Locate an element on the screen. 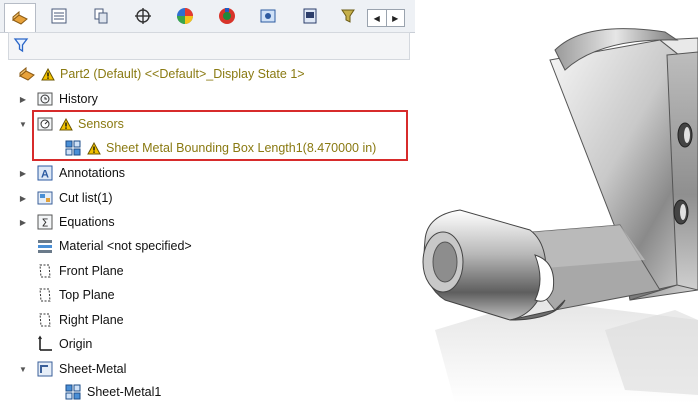 This screenshot has width=698, height=403. tree-item-front-plane: Front Plane is located at coordinates (80, 271).